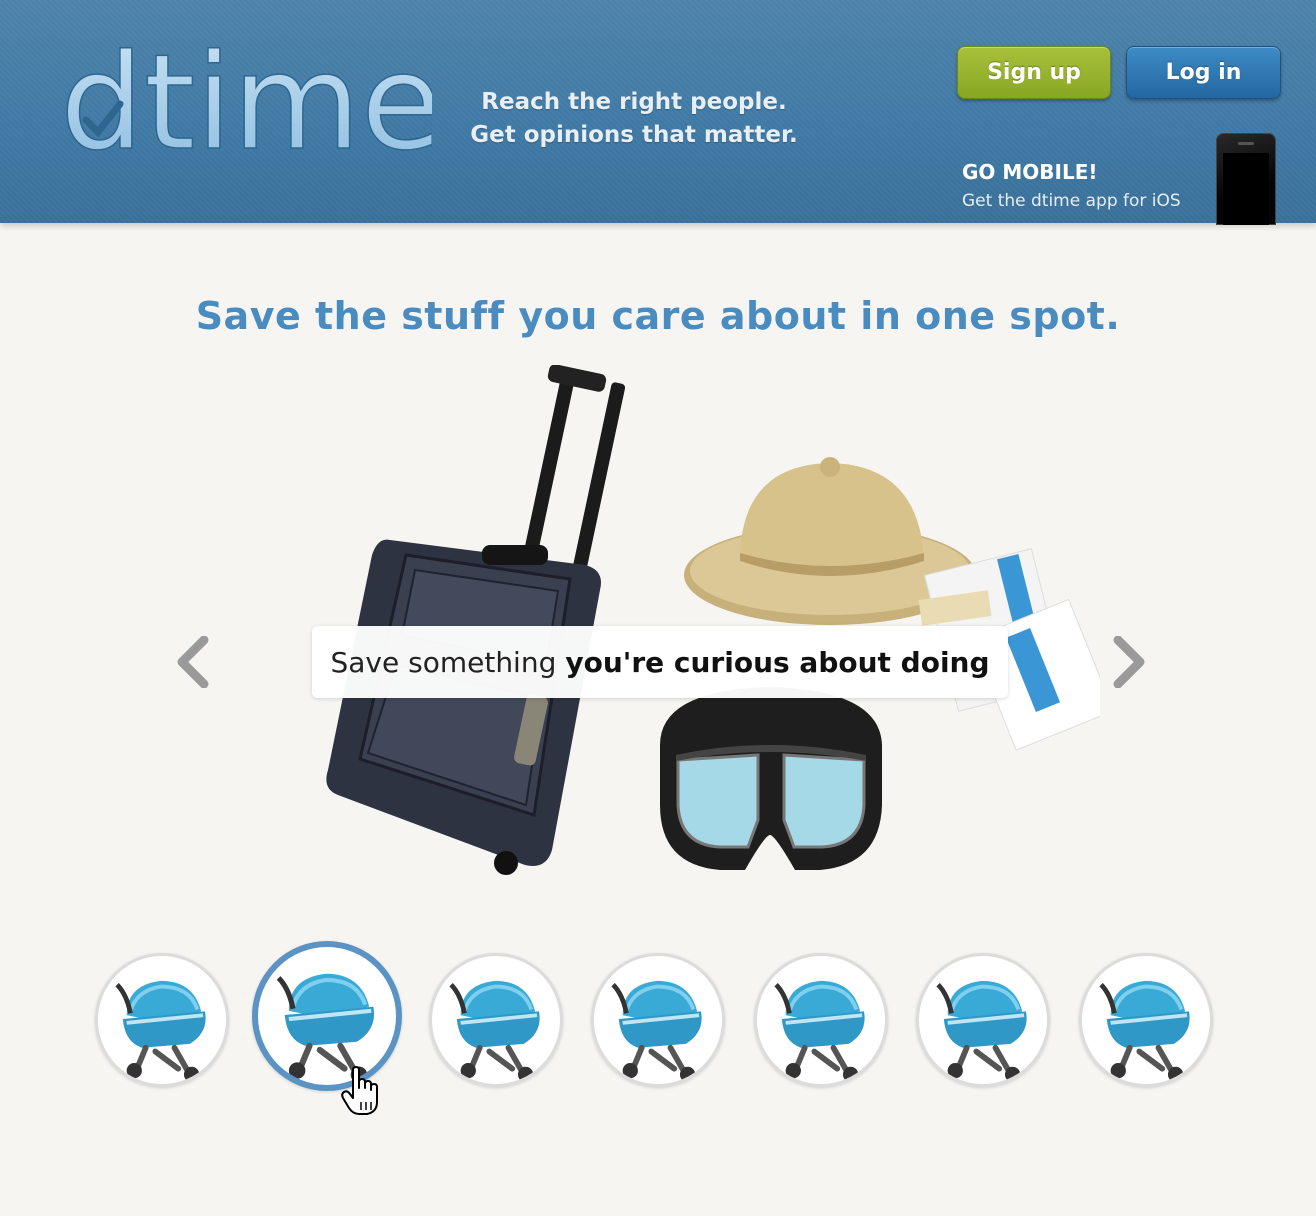 This screenshot has width=1316, height=1216. I want to click on dtime-logo: dtime, so click(251, 103).